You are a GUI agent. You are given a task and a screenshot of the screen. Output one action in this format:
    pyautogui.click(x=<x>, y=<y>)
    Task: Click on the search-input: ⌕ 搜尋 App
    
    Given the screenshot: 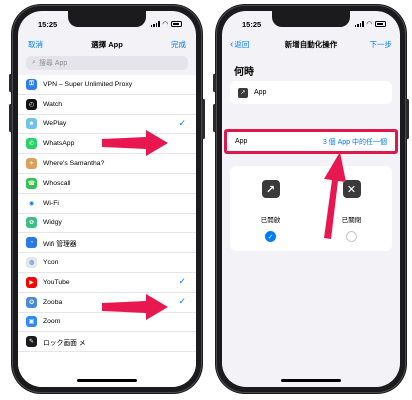 What is the action you would take?
    pyautogui.click(x=107, y=63)
    